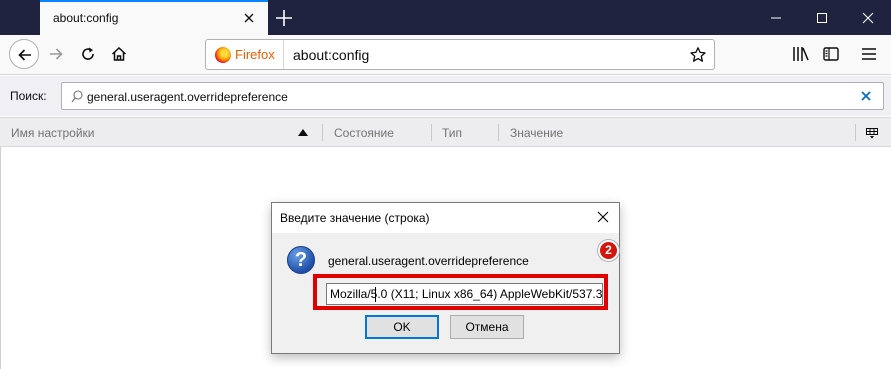 The image size is (891, 369). Describe the element at coordinates (428, 261) in the screenshot. I see `dialog-pref-name: general.useragent.overridepreference` at that location.